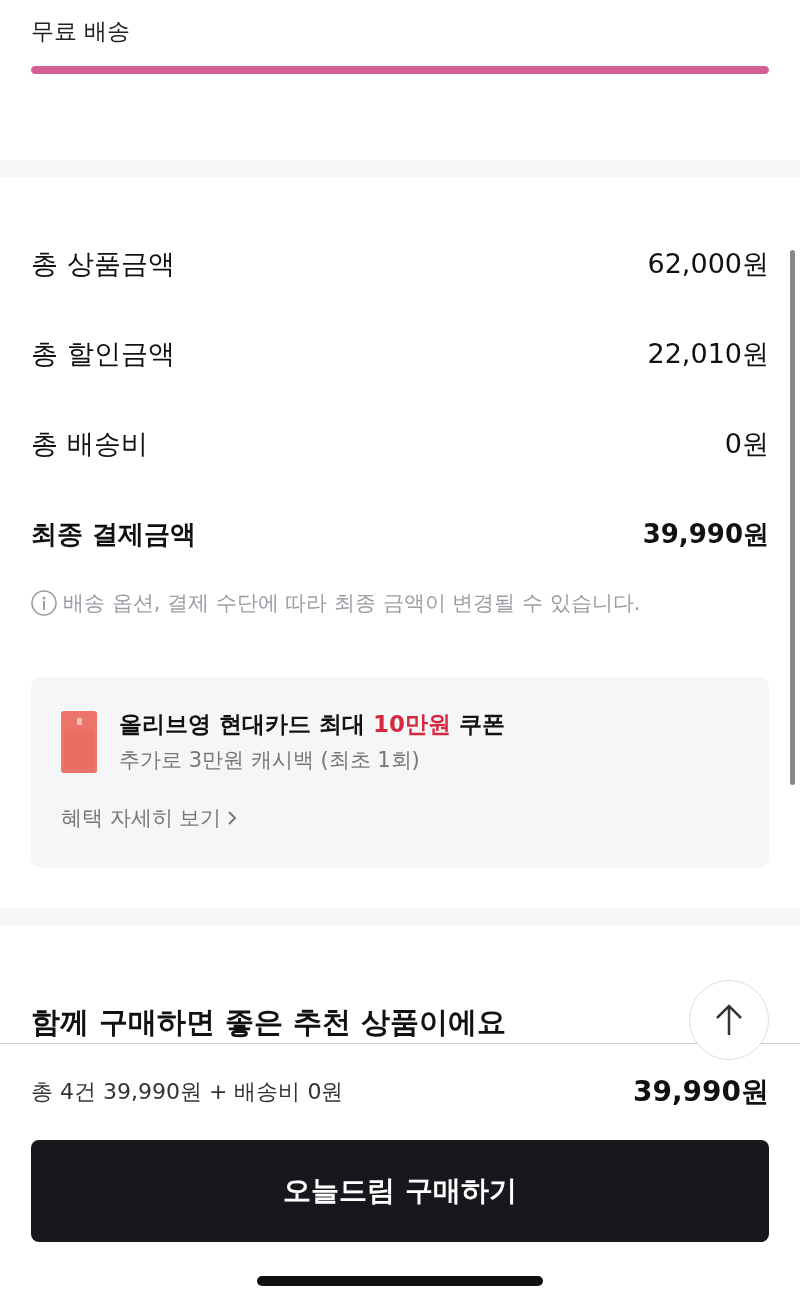  What do you see at coordinates (700, 1092) in the screenshot?
I see `order-total: 39,990원` at bounding box center [700, 1092].